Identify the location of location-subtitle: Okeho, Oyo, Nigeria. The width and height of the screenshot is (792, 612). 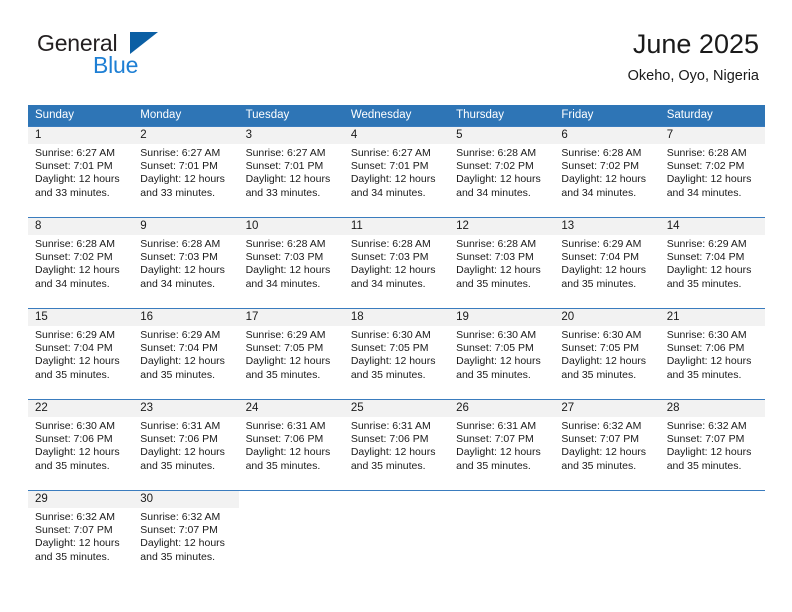
(693, 76).